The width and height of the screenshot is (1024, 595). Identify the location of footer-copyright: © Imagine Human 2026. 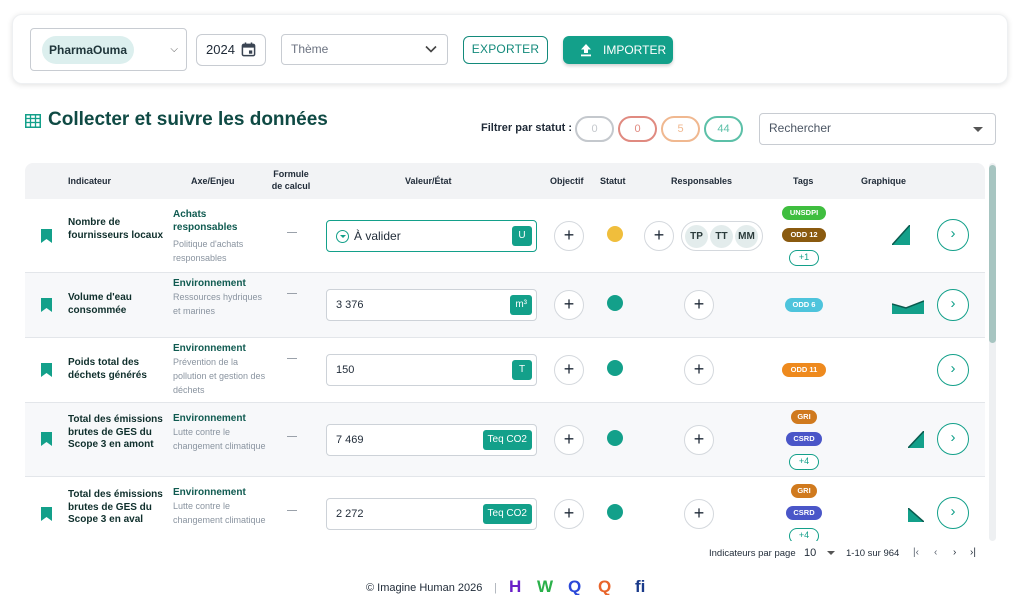
(424, 588).